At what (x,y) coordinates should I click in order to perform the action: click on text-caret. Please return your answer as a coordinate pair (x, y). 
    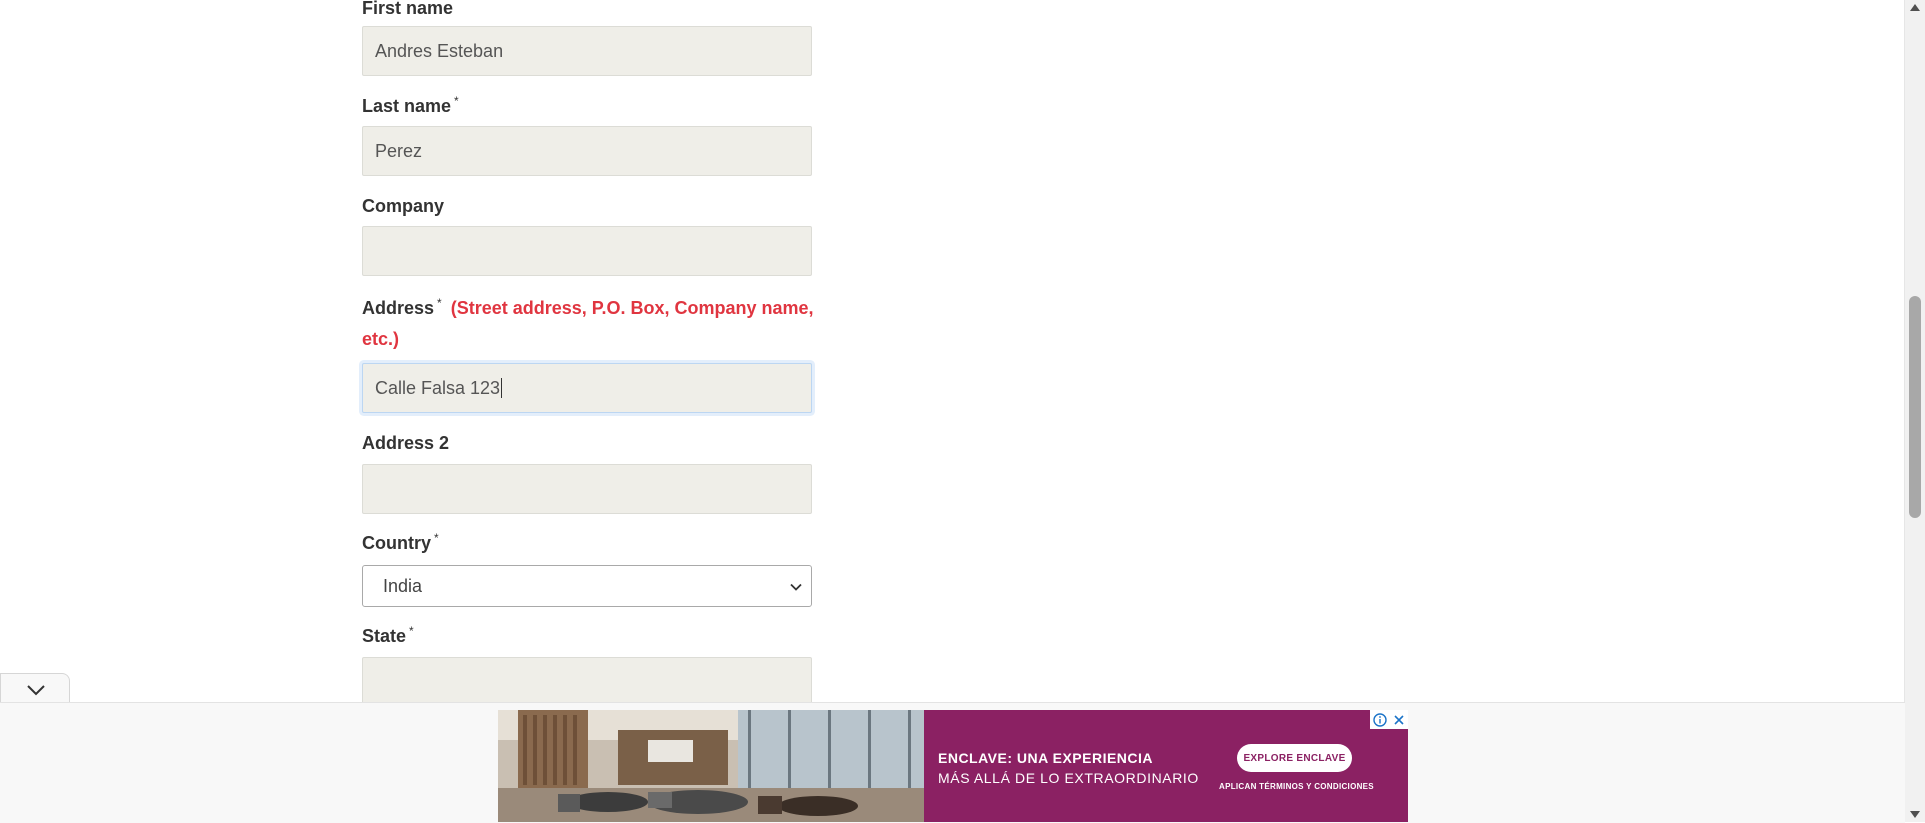
    Looking at the image, I should click on (502, 388).